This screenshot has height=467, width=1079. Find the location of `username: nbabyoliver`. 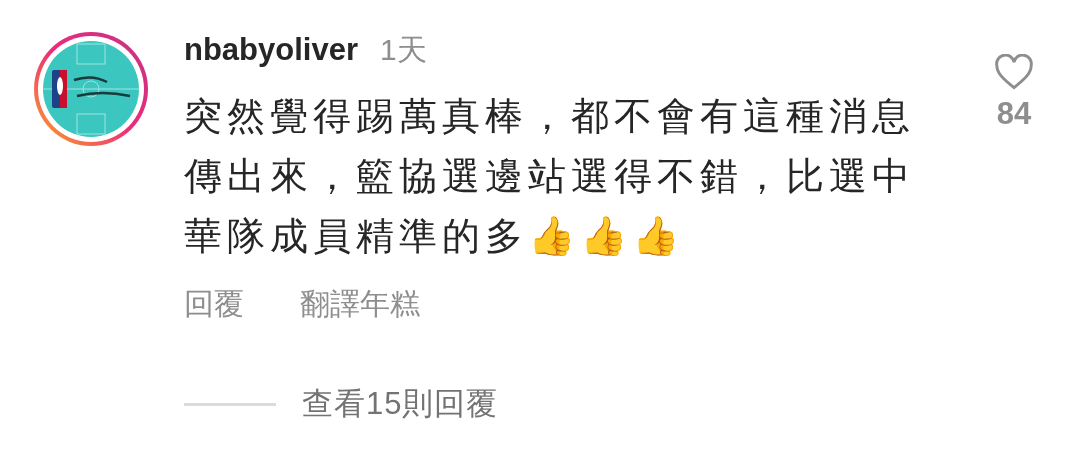

username: nbabyoliver is located at coordinates (271, 50).